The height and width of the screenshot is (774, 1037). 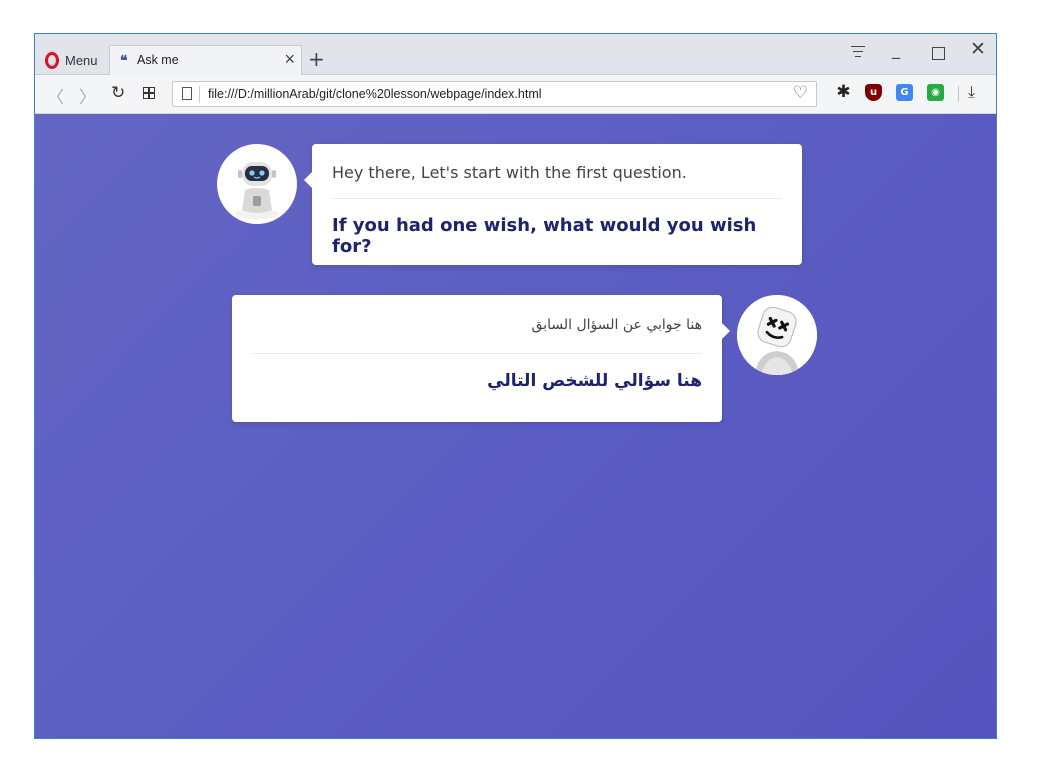 I want to click on menu-label: Menu, so click(x=81, y=60).